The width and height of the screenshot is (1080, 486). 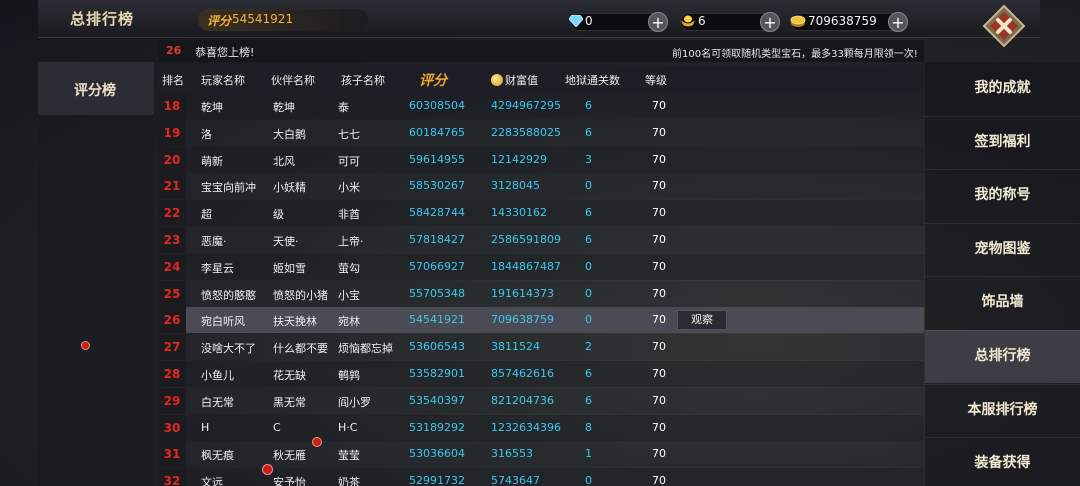 I want to click on side-menu-item: 本服排行榜, so click(x=1002, y=410).